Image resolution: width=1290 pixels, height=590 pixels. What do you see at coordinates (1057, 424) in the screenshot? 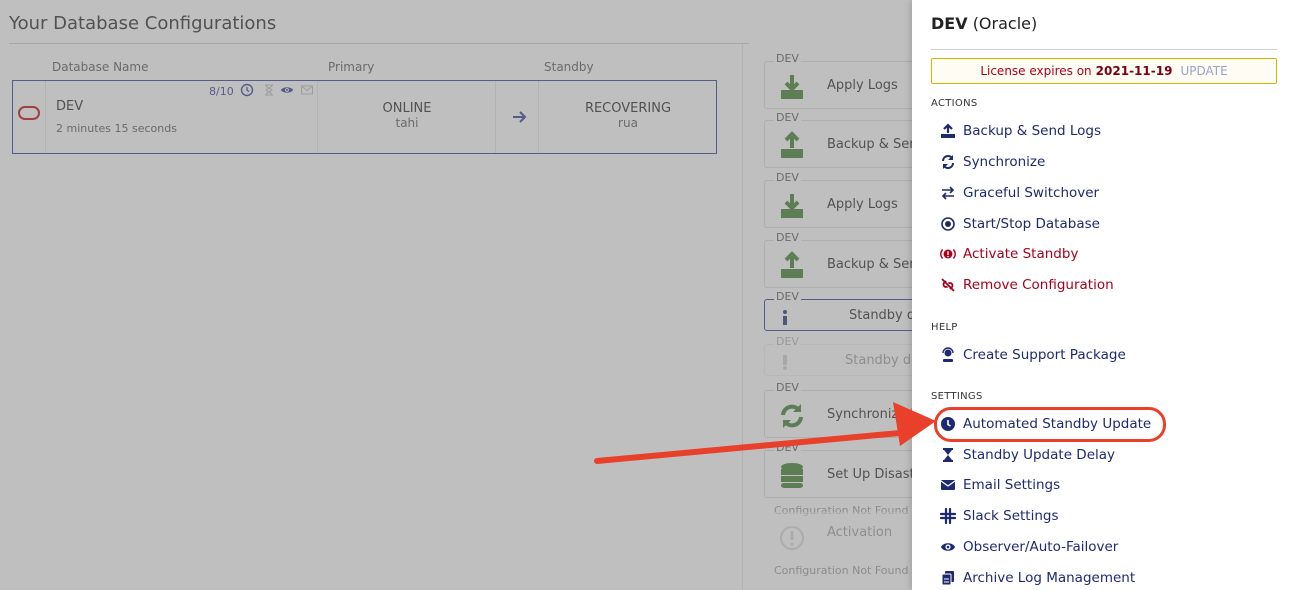
I see `menu-item-label: Automated Standby Update` at bounding box center [1057, 424].